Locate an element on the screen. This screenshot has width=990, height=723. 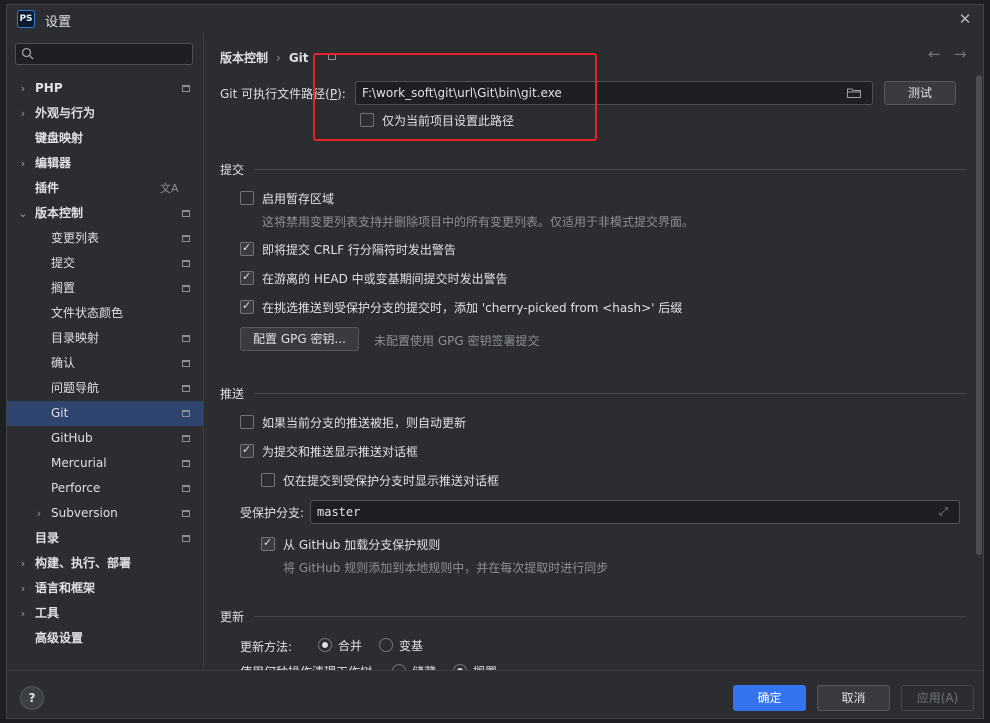
sidebar-item: Mercurial is located at coordinates (105, 463).